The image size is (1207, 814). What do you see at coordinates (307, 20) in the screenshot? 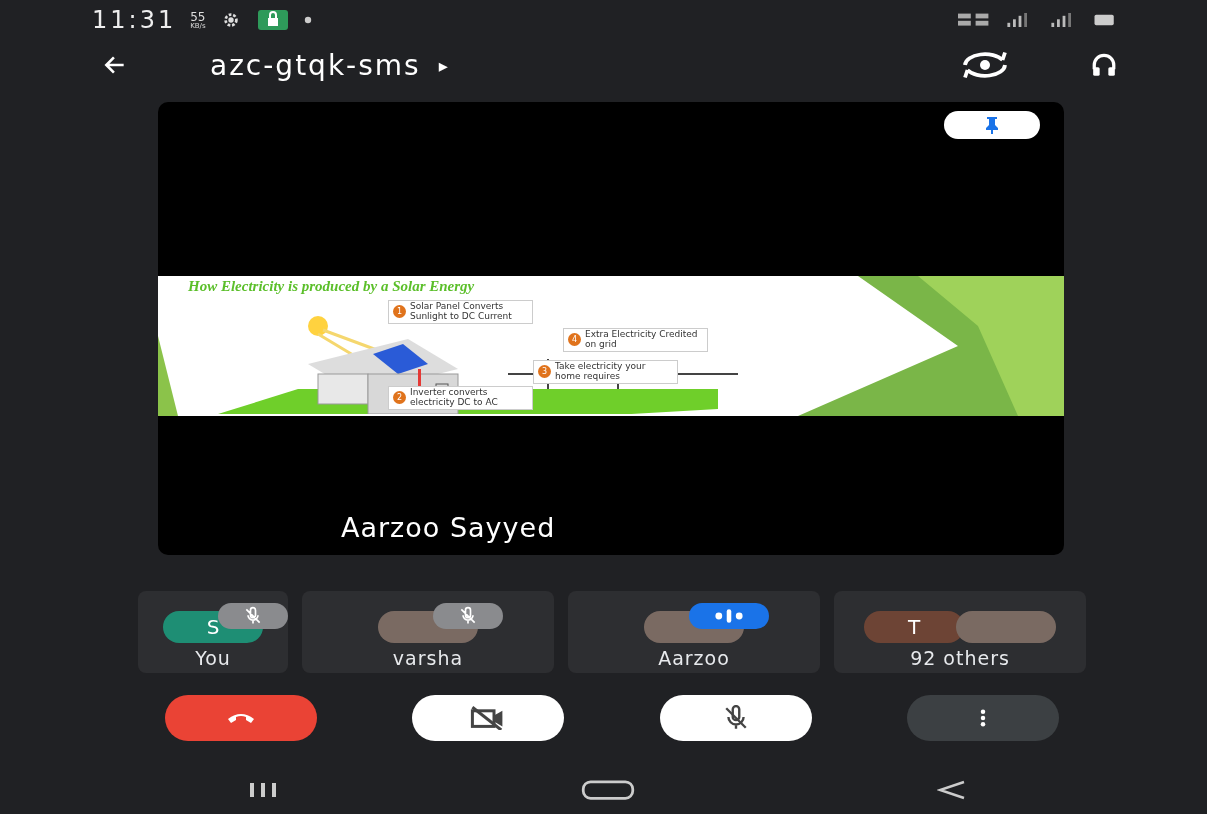
I see `dot-icon` at bounding box center [307, 20].